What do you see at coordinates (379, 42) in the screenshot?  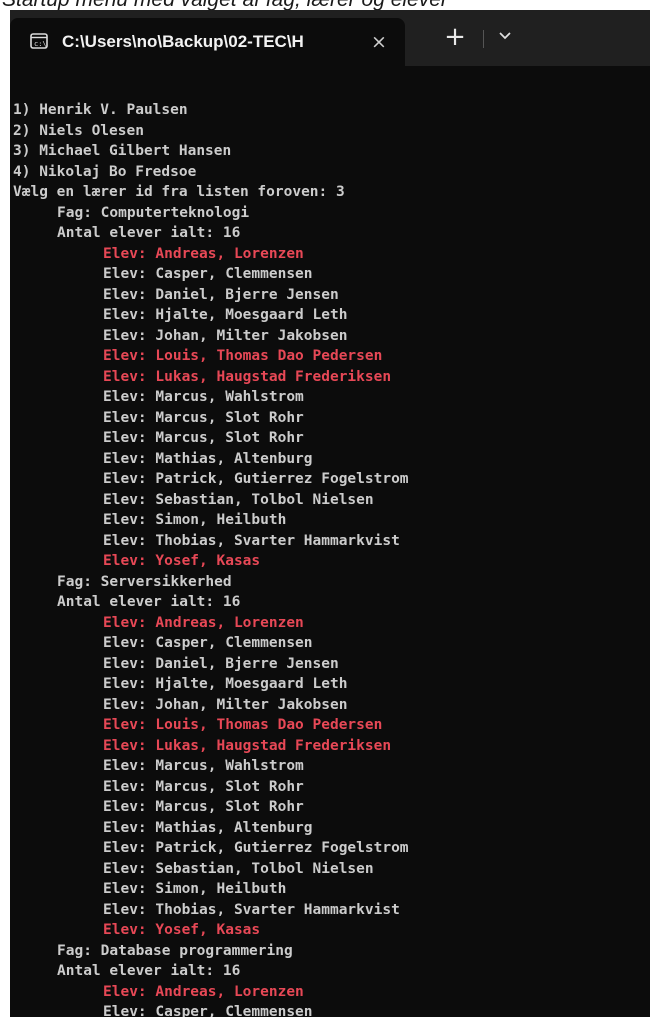 I see `close-tab-icon: ×` at bounding box center [379, 42].